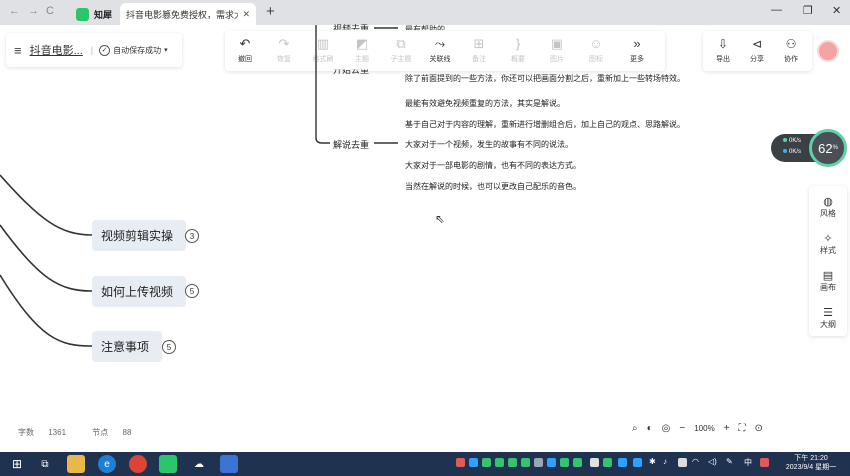 This screenshot has width=850, height=476. What do you see at coordinates (489, 144) in the screenshot?
I see `topic-text: 大家对于一个视频，发生的故事有不同的说法。` at bounding box center [489, 144].